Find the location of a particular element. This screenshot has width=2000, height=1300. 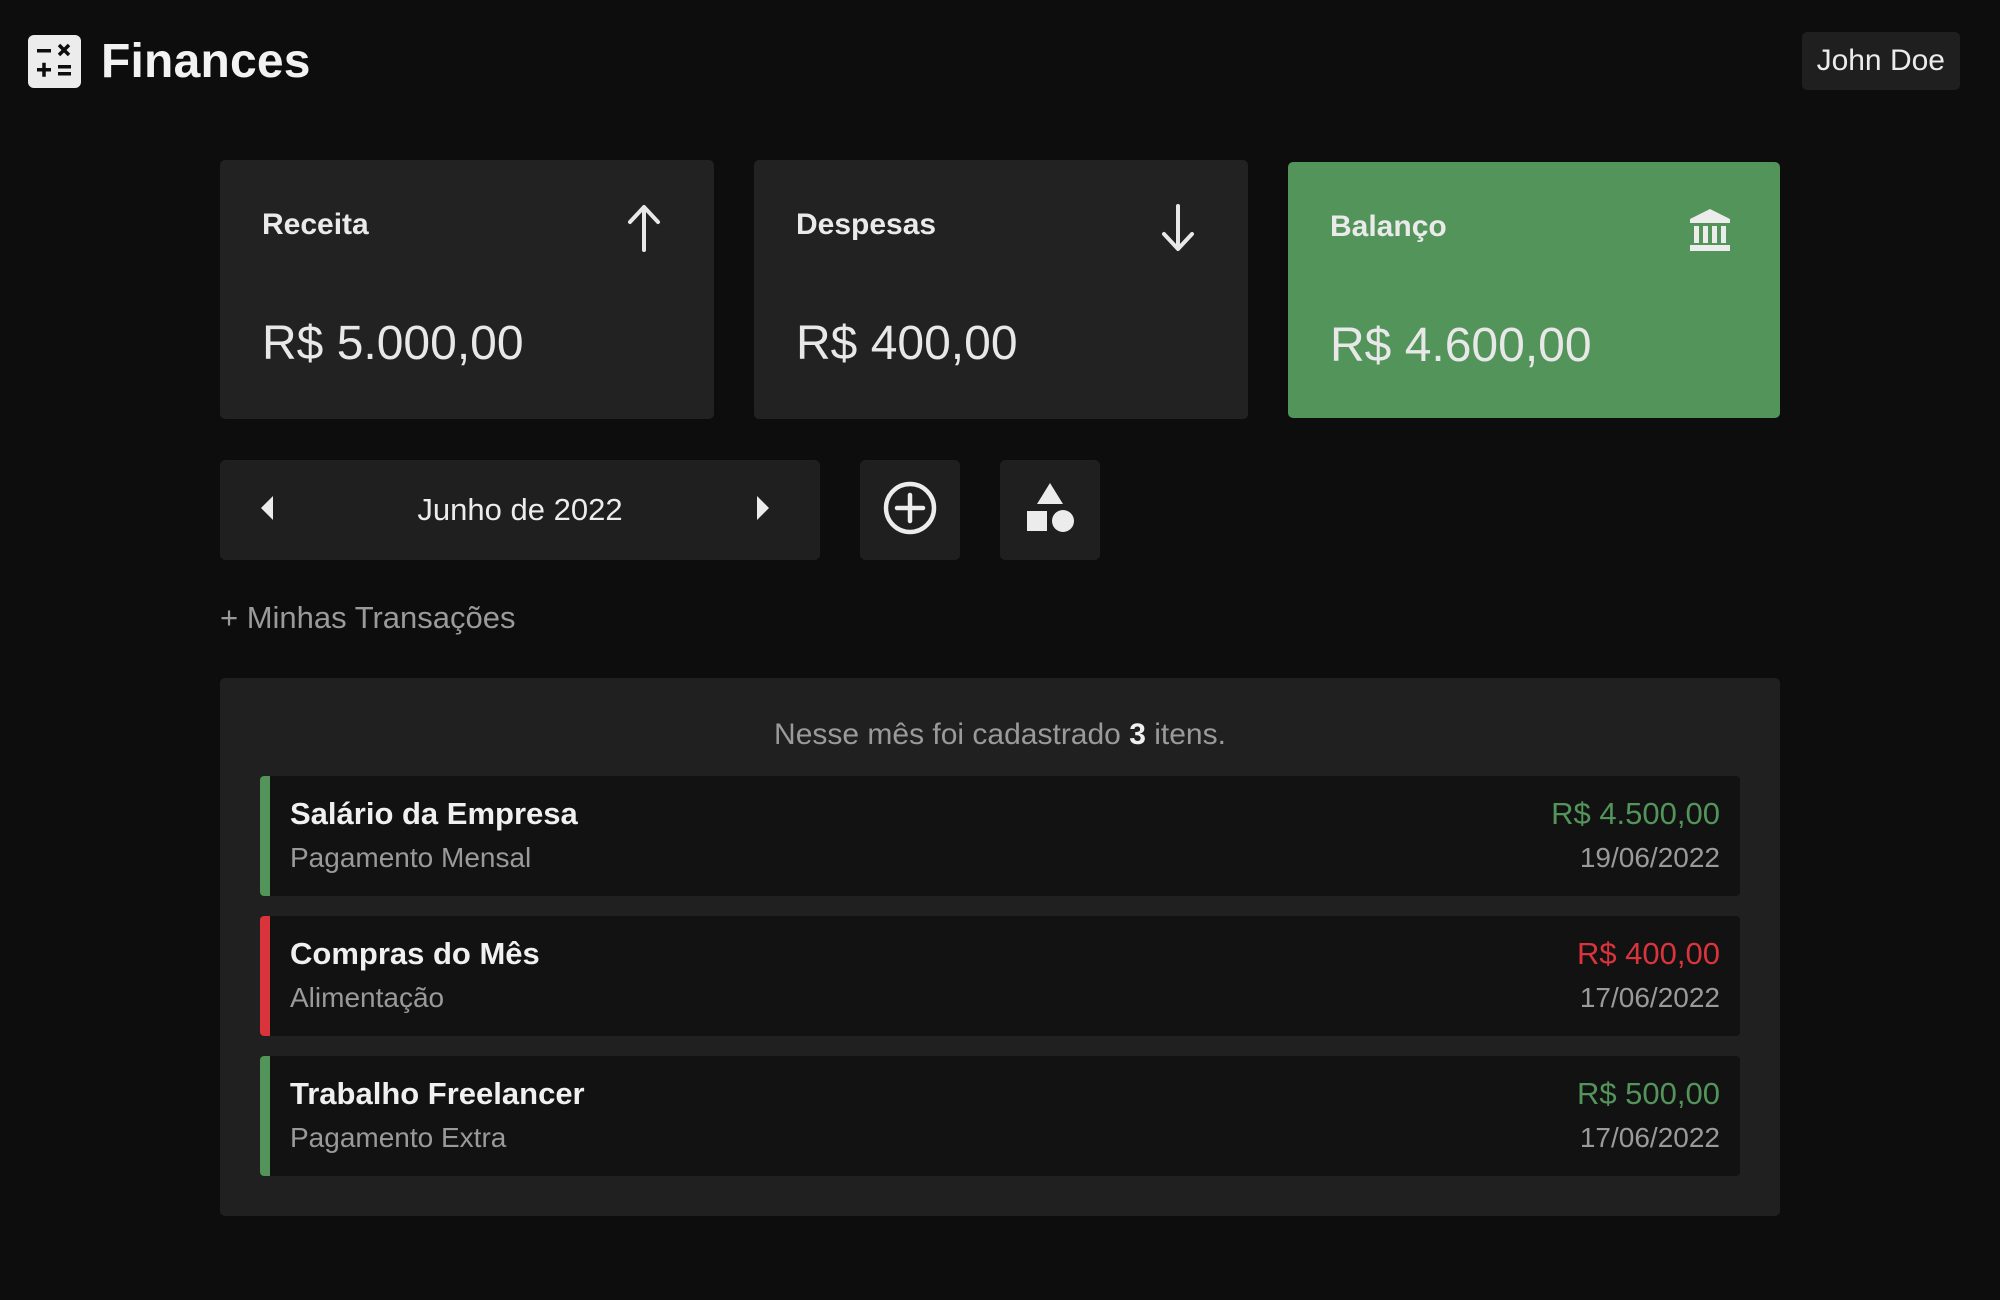

month-navigator: Junho de 2022 is located at coordinates (520, 510).